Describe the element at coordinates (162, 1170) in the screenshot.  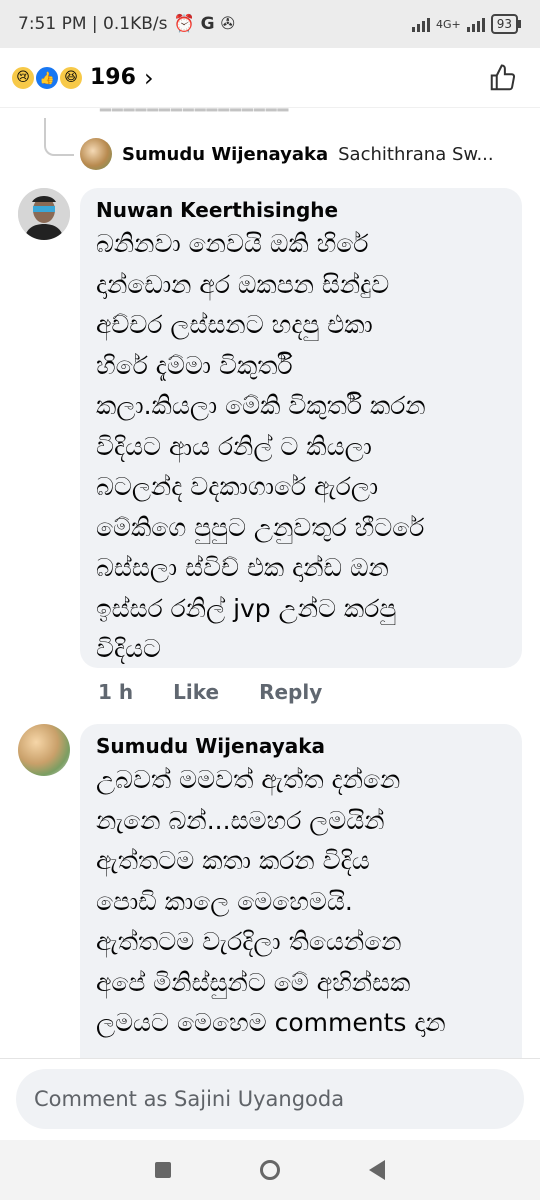
I see `recents-icon` at that location.